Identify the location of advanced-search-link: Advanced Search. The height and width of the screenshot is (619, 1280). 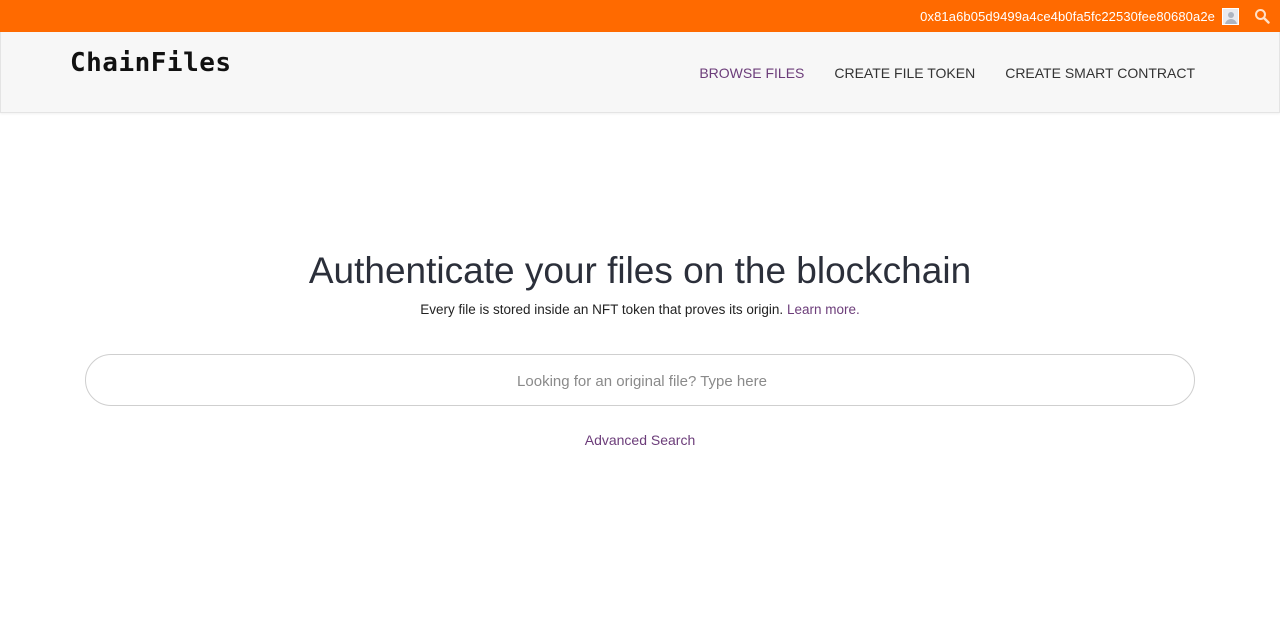
(640, 440).